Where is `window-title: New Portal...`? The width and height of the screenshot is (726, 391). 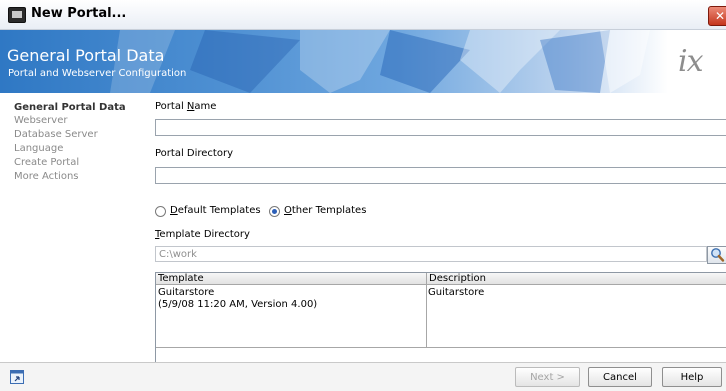 window-title: New Portal... is located at coordinates (79, 13).